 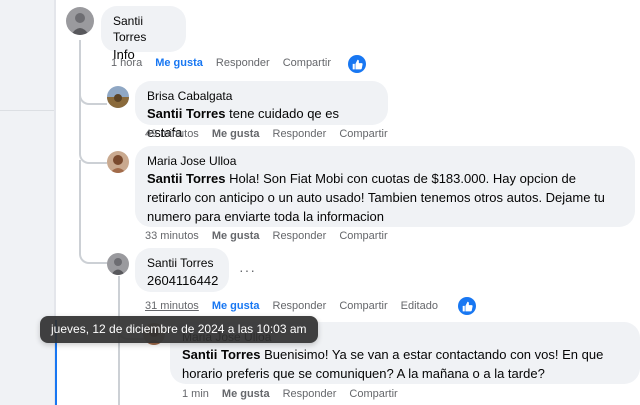 I want to click on comment-actions: 1 hora Me gusta Responder Compartir, so click(x=227, y=63).